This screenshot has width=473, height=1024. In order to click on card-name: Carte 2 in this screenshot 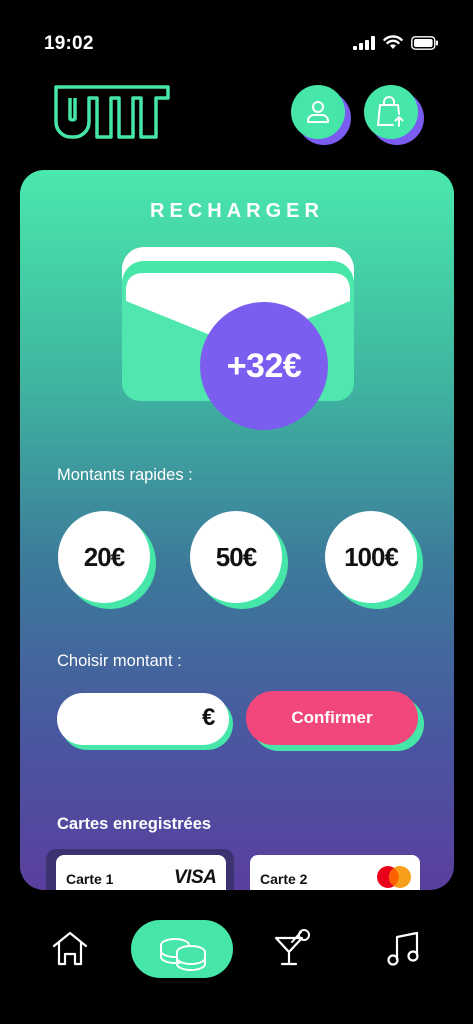, I will do `click(284, 879)`.